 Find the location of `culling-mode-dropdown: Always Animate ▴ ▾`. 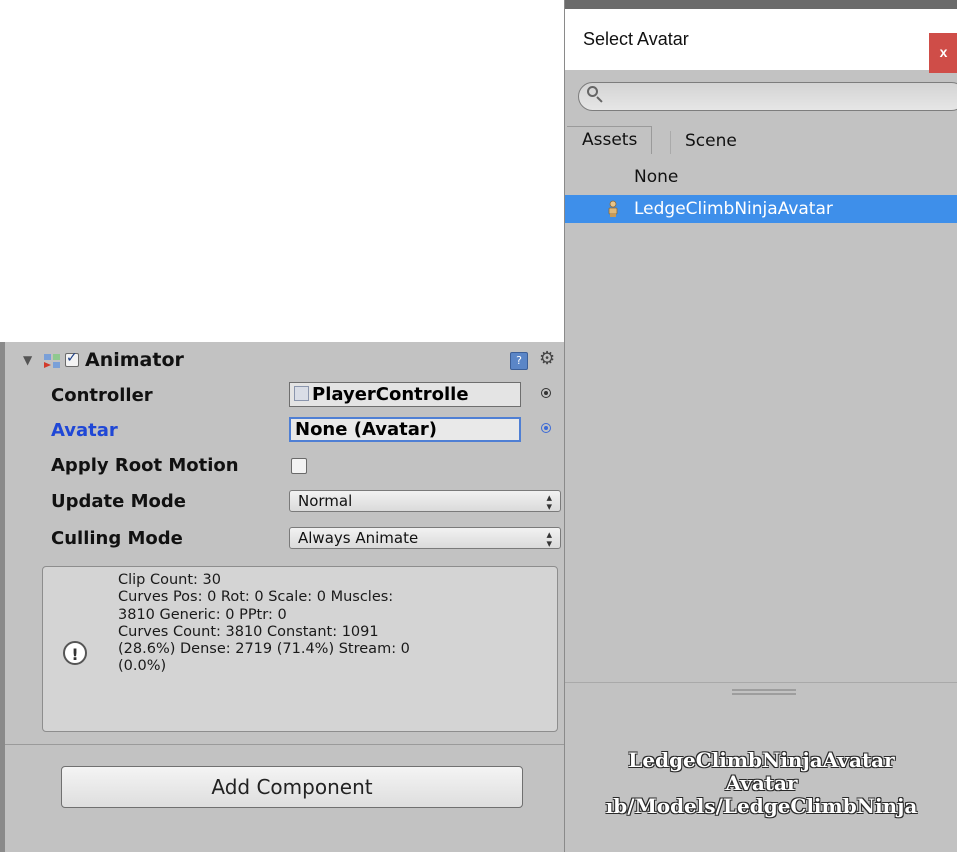

culling-mode-dropdown: Always Animate ▴ ▾ is located at coordinates (425, 538).